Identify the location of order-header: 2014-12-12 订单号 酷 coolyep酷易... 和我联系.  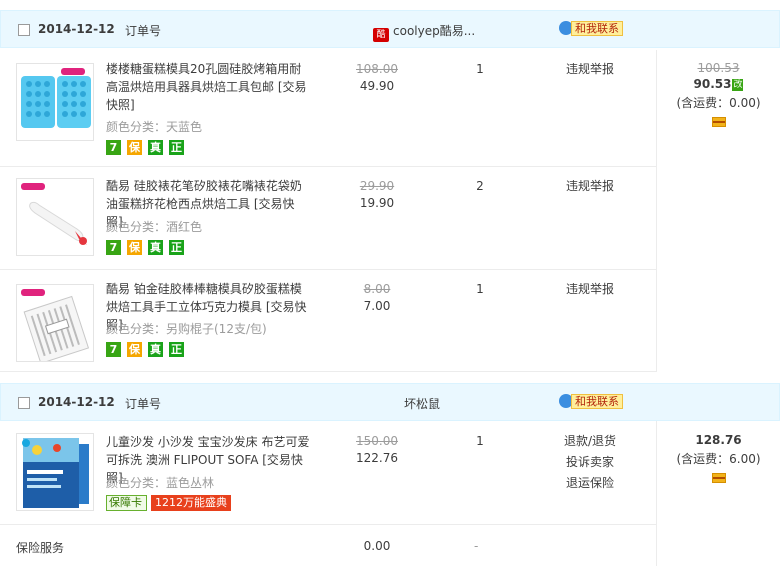
(390, 29).